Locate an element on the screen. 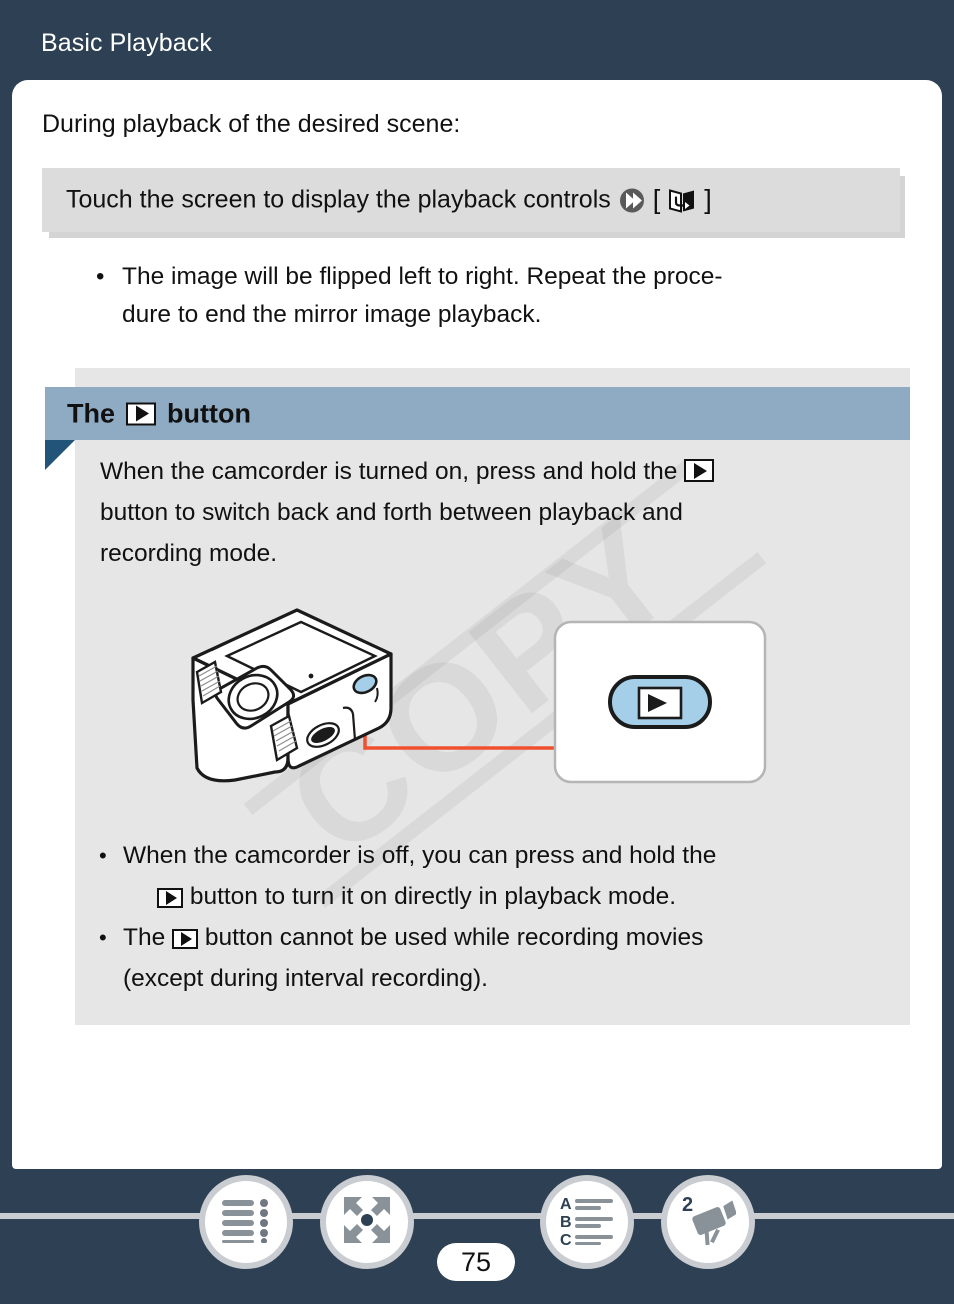 The height and width of the screenshot is (1304, 954). camcorder-icon: 2 is located at coordinates (708, 1222).